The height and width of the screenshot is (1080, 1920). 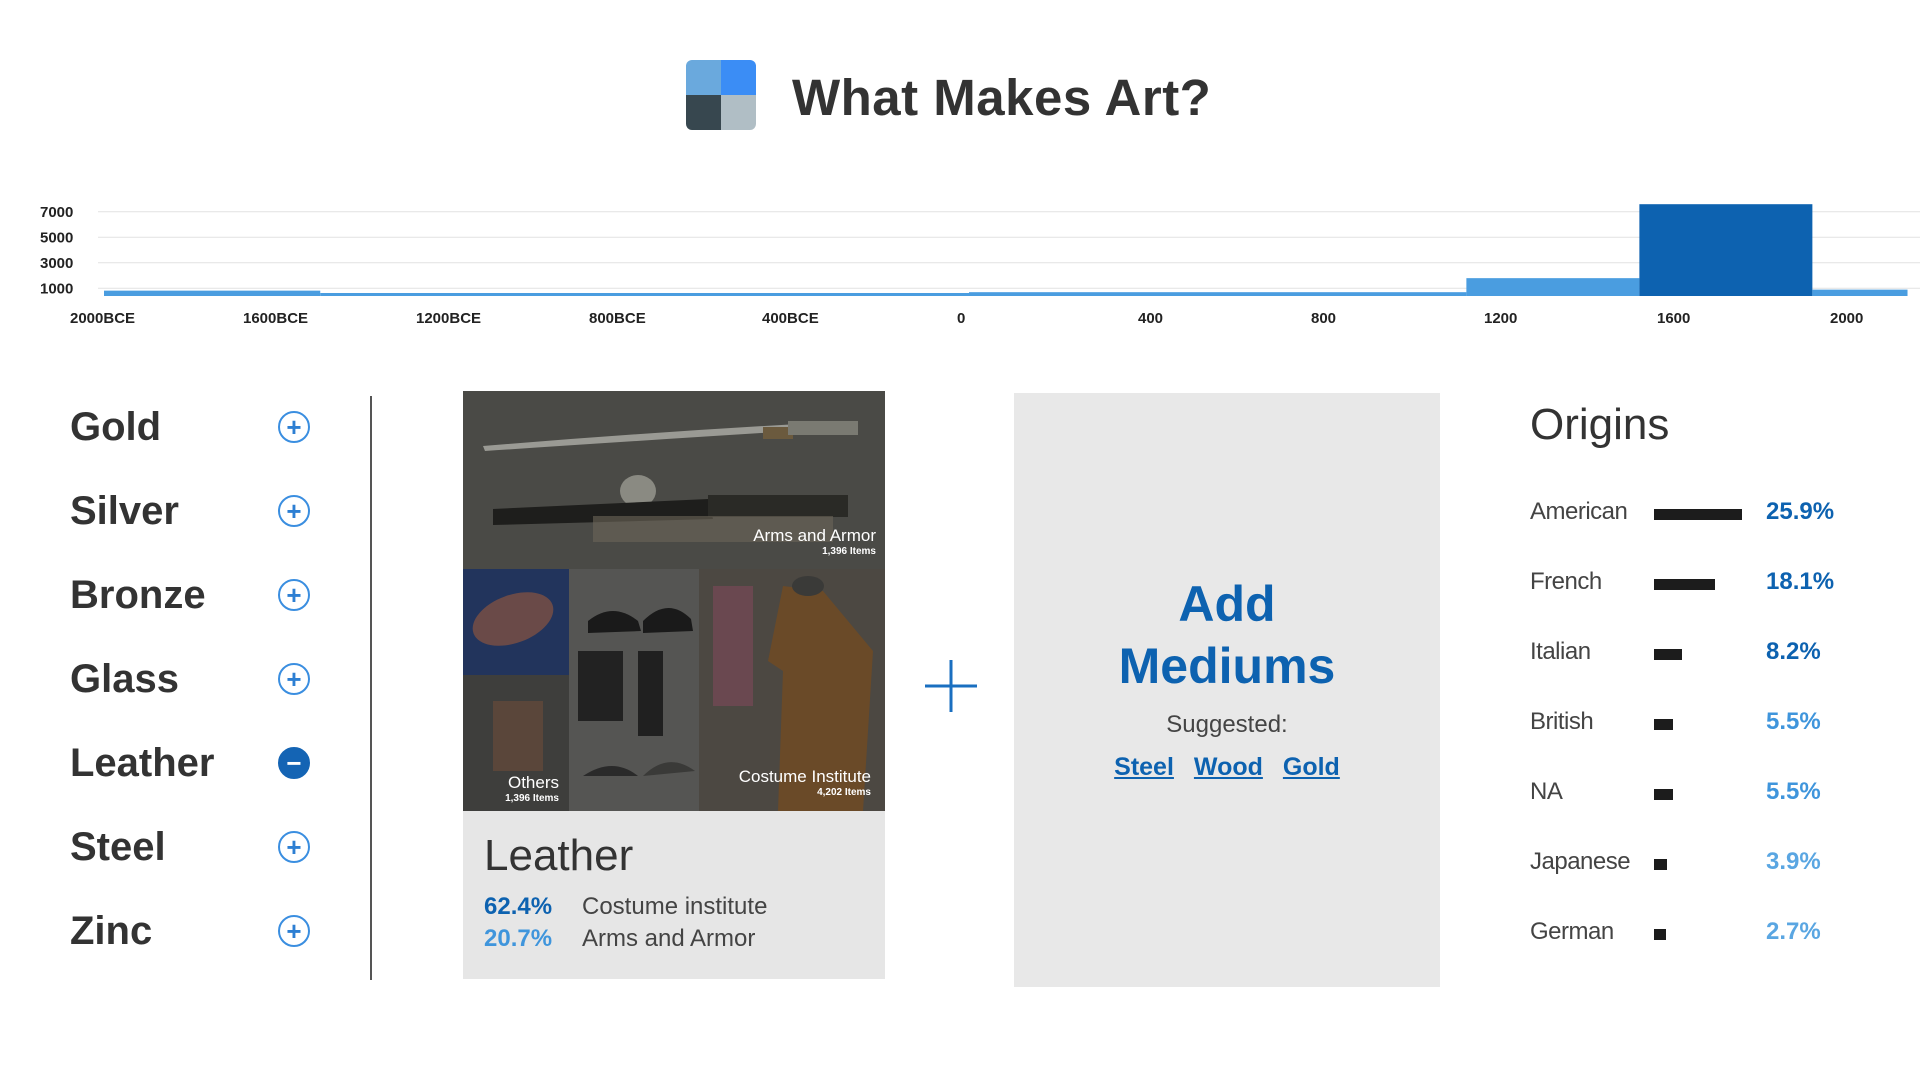 I want to click on stat-percent: 20.7%, so click(x=518, y=938).